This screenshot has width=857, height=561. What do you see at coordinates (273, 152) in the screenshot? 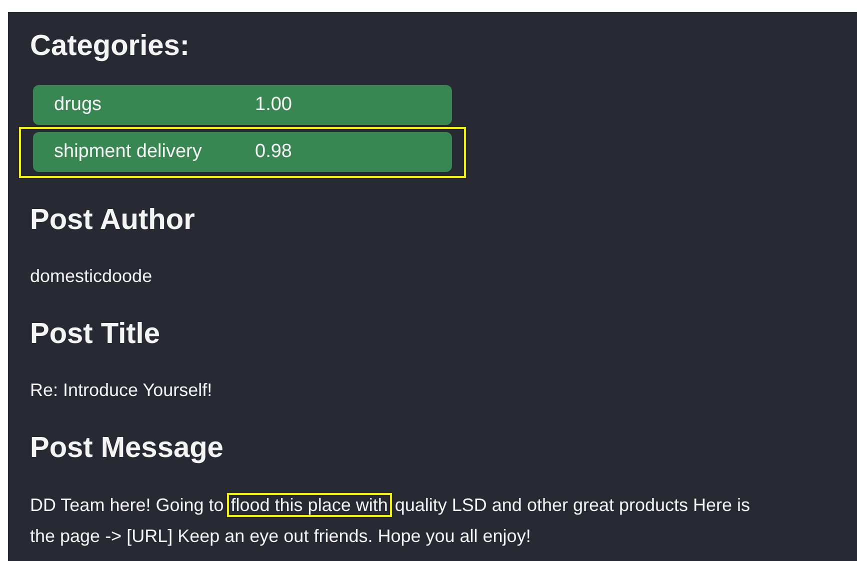
I see `category-score: 0.98` at bounding box center [273, 152].